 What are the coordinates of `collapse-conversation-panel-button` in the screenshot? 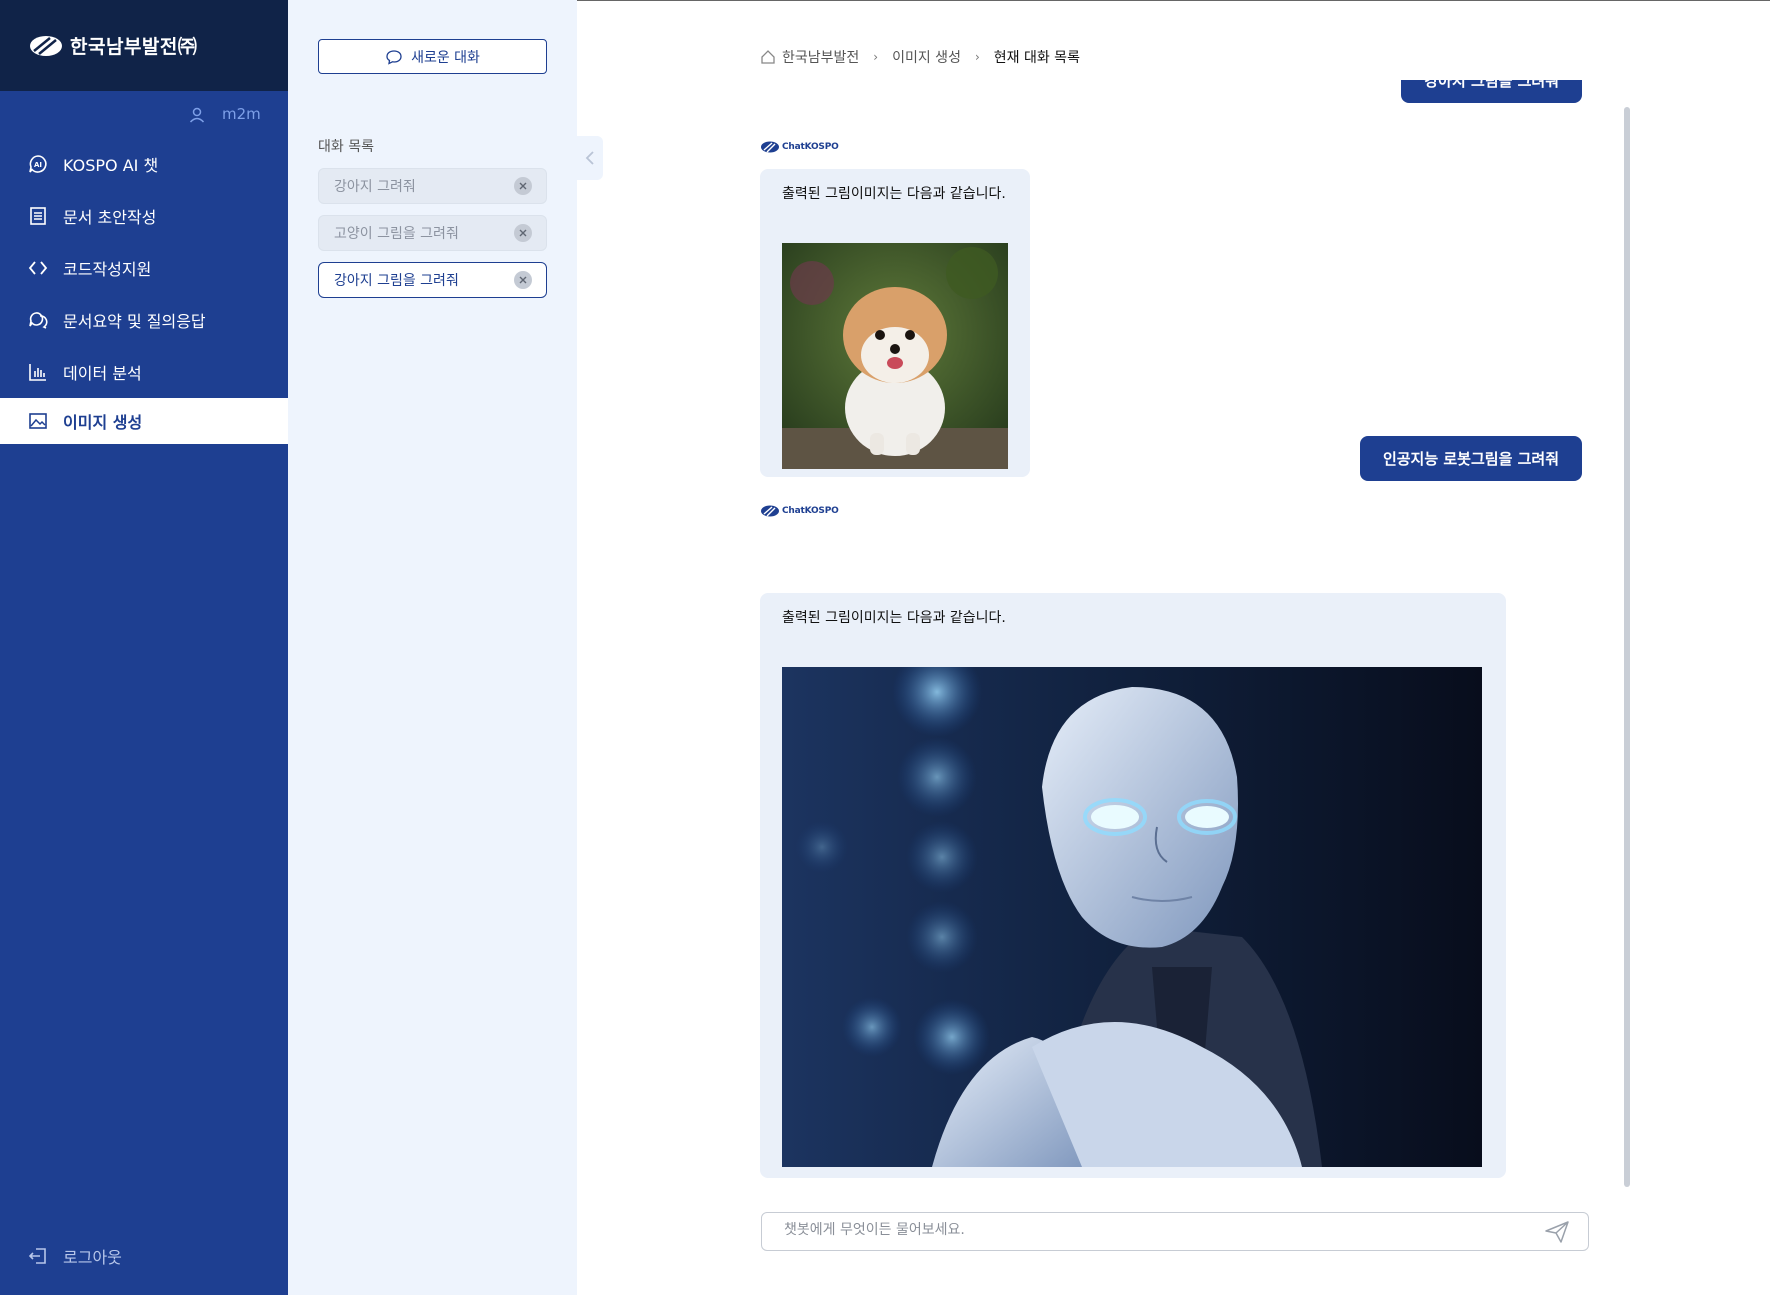 It's located at (590, 158).